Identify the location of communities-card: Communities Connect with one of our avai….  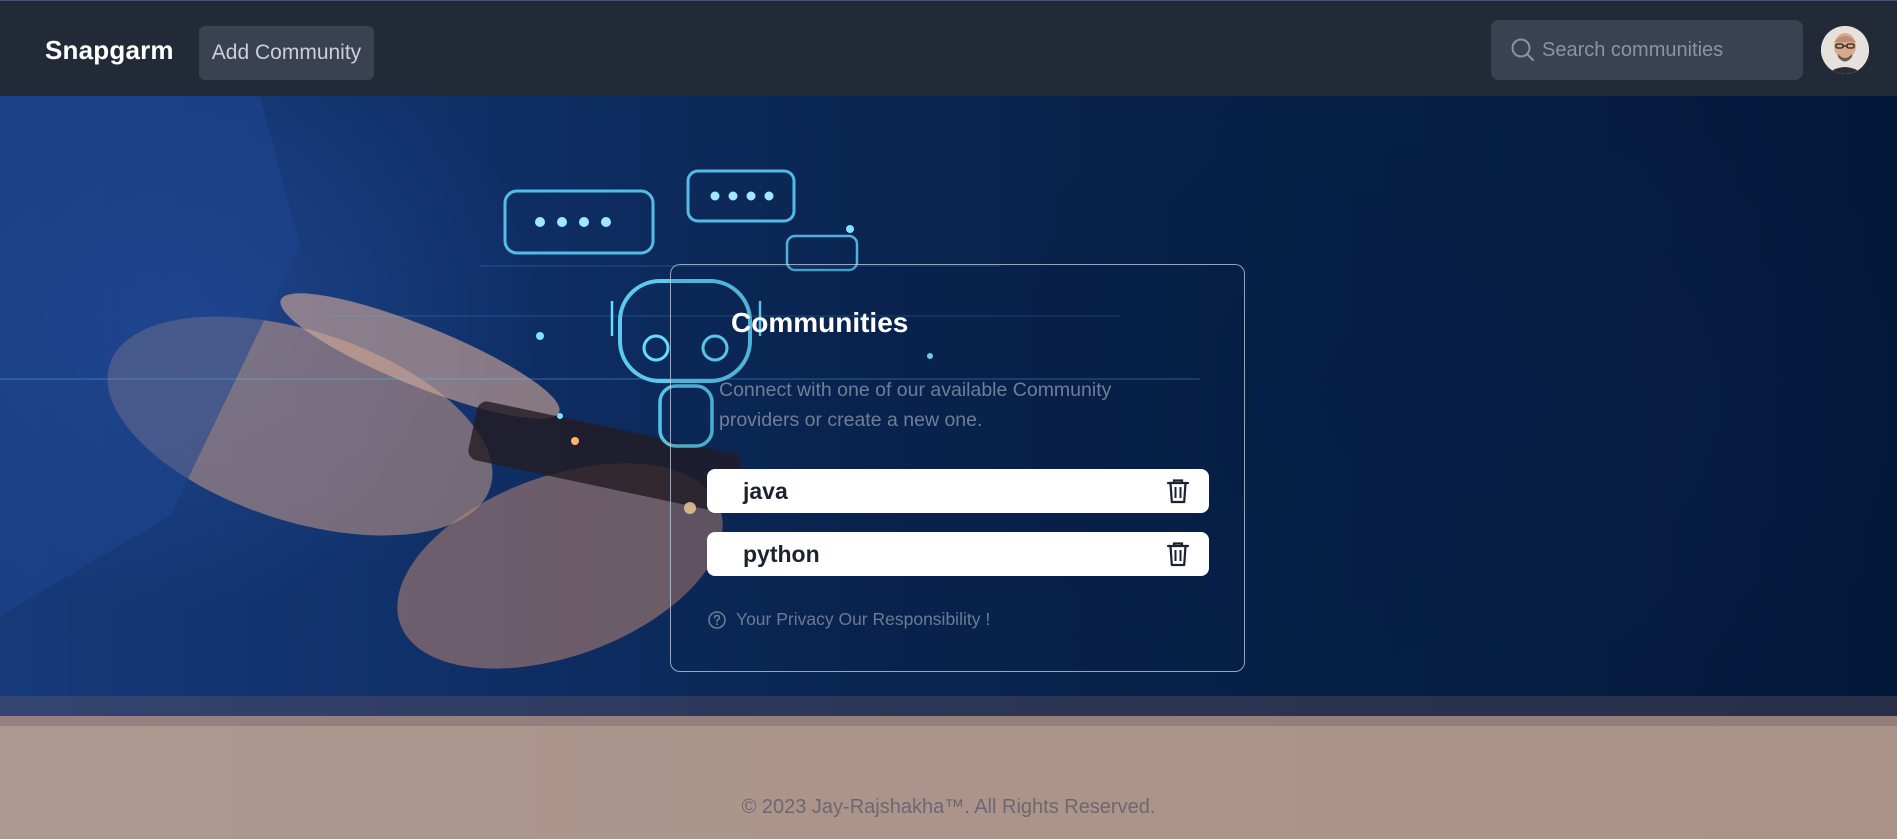
(957, 468).